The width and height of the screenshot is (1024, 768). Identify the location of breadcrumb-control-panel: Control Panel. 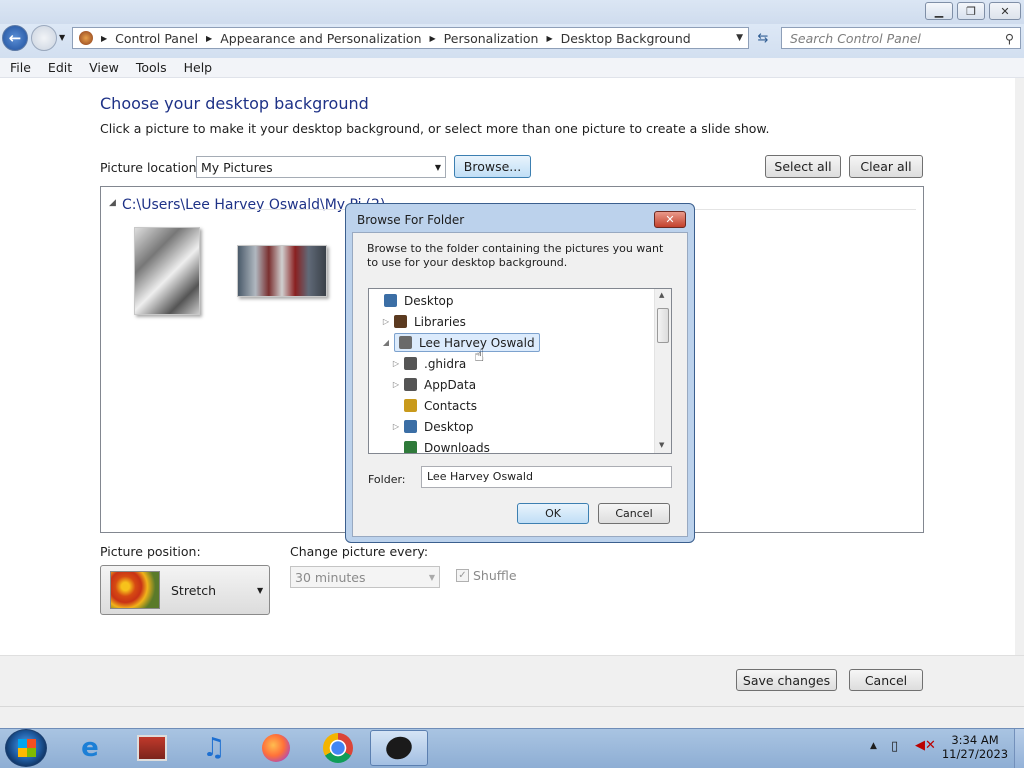
(156, 38).